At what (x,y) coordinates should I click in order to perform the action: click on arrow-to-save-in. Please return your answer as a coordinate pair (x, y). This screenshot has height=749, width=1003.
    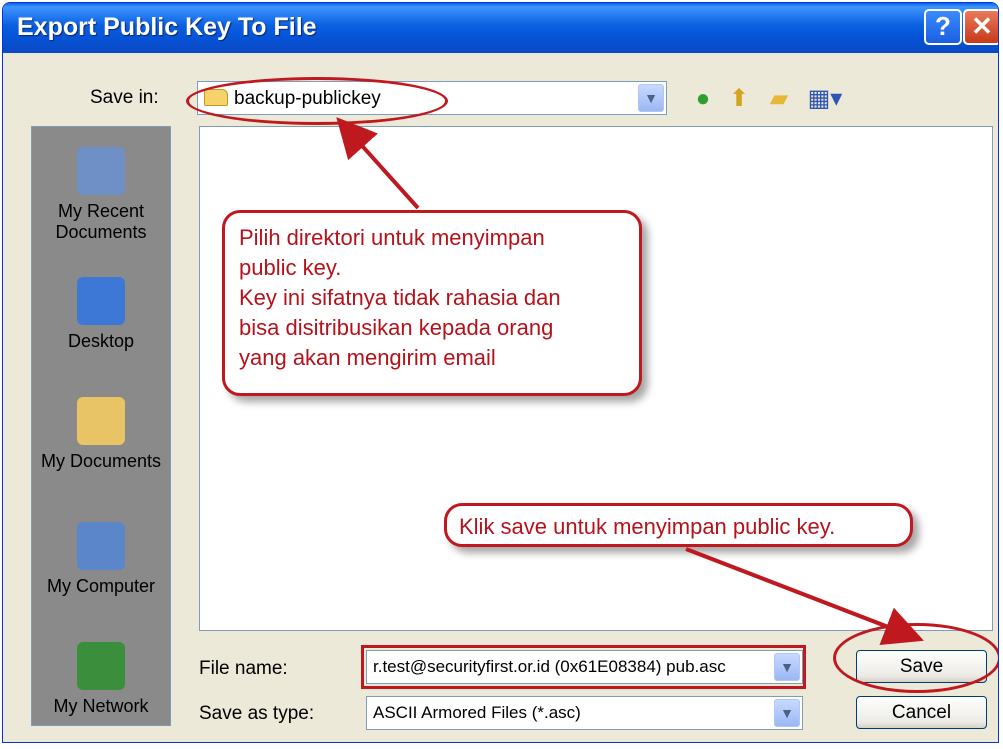
    Looking at the image, I should click on (378, 163).